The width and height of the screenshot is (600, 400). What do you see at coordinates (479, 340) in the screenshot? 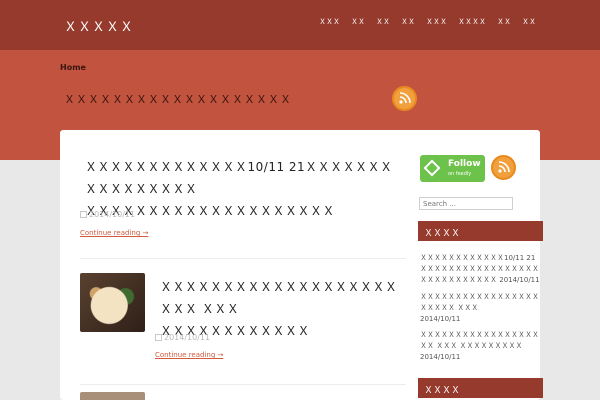
I see `recent-post-link: ＸＸＸＸＸＸＸＸＸＸＸＸＸＸＸＸＸＸＸ ＸＸＸ ＸＸＸＸＸＸＸＸＸ` at bounding box center [479, 340].